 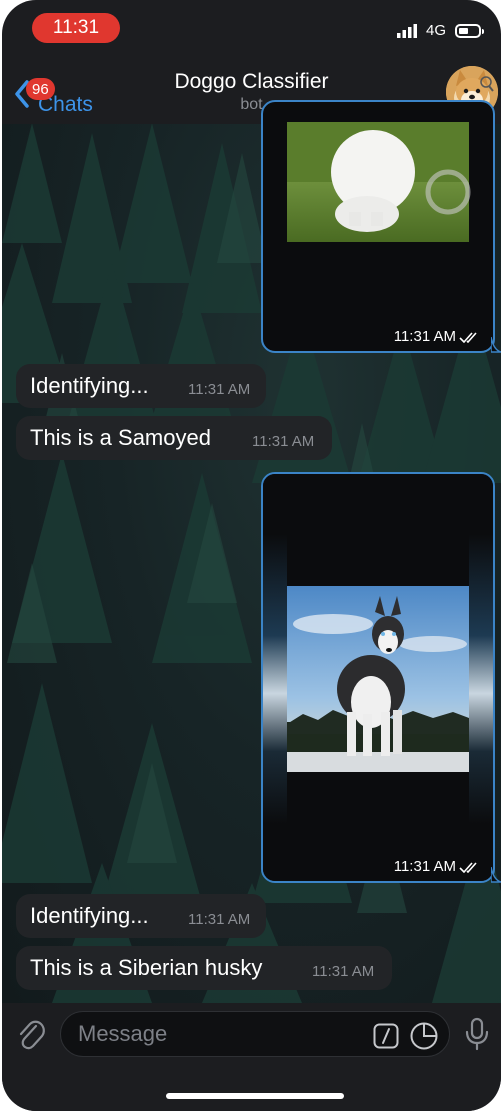 What do you see at coordinates (469, 31) in the screenshot?
I see `battery-icon` at bounding box center [469, 31].